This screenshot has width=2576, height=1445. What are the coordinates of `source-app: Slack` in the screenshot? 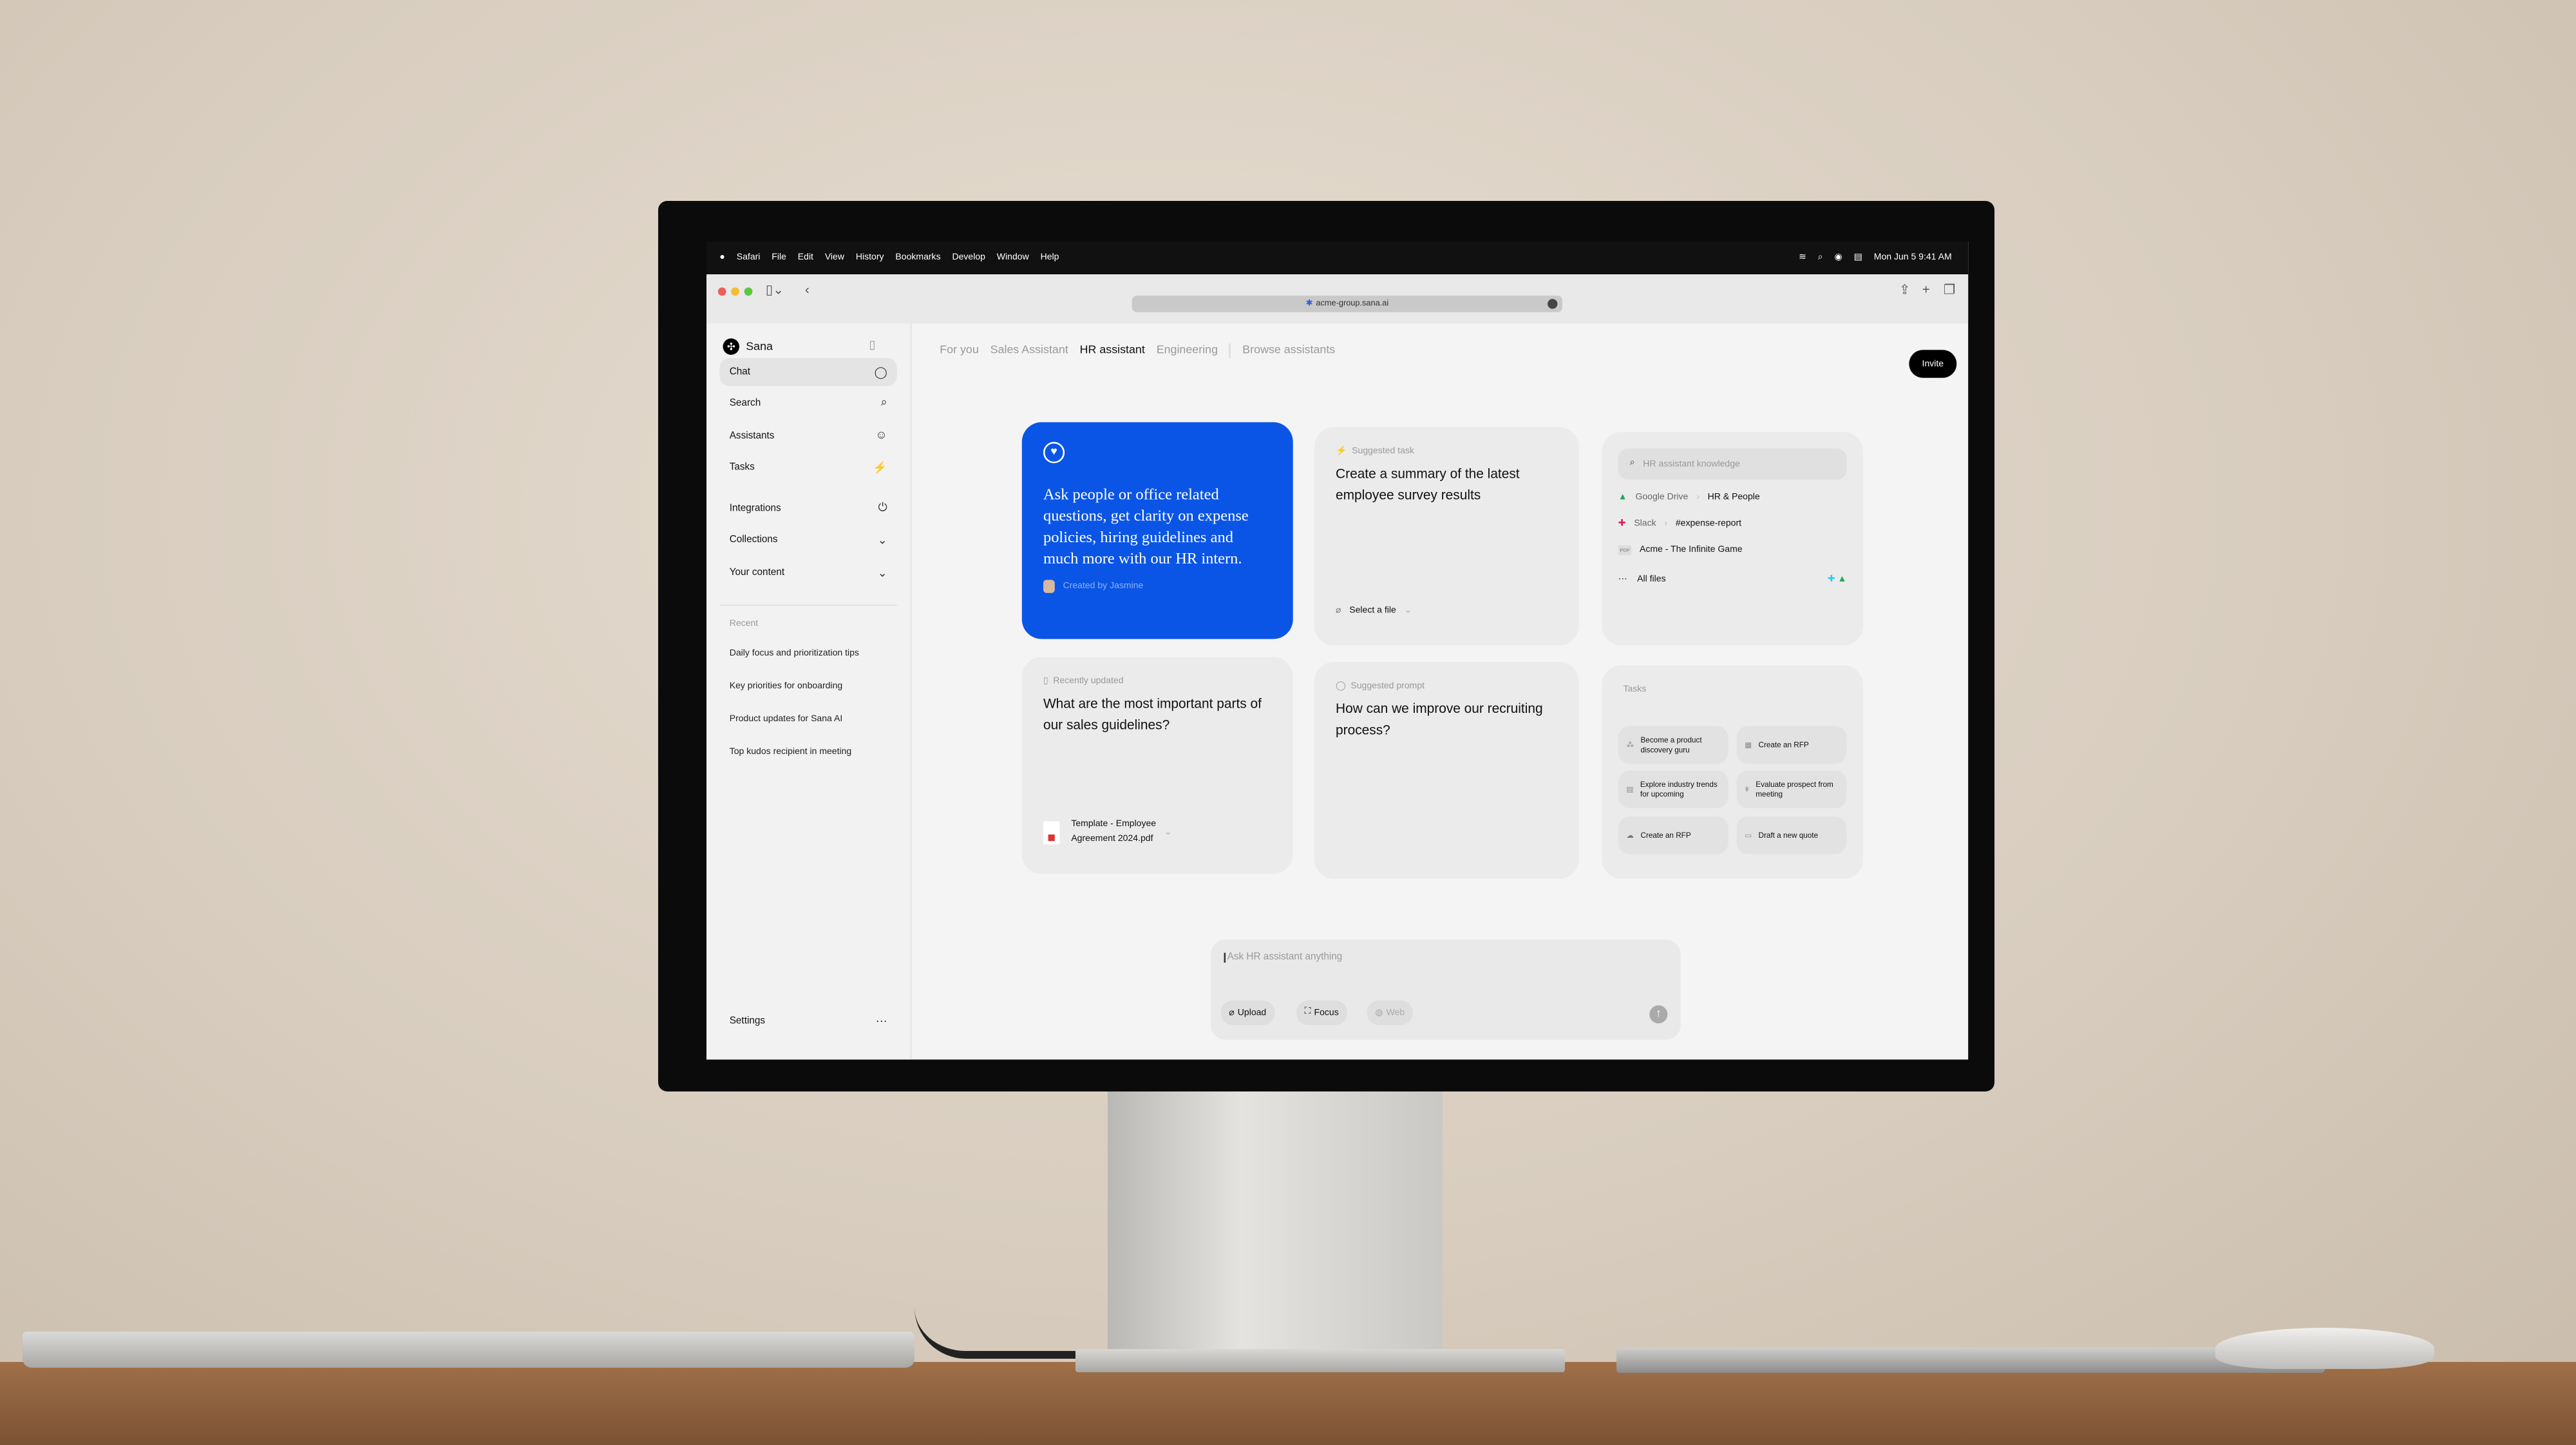 It's located at (1645, 524).